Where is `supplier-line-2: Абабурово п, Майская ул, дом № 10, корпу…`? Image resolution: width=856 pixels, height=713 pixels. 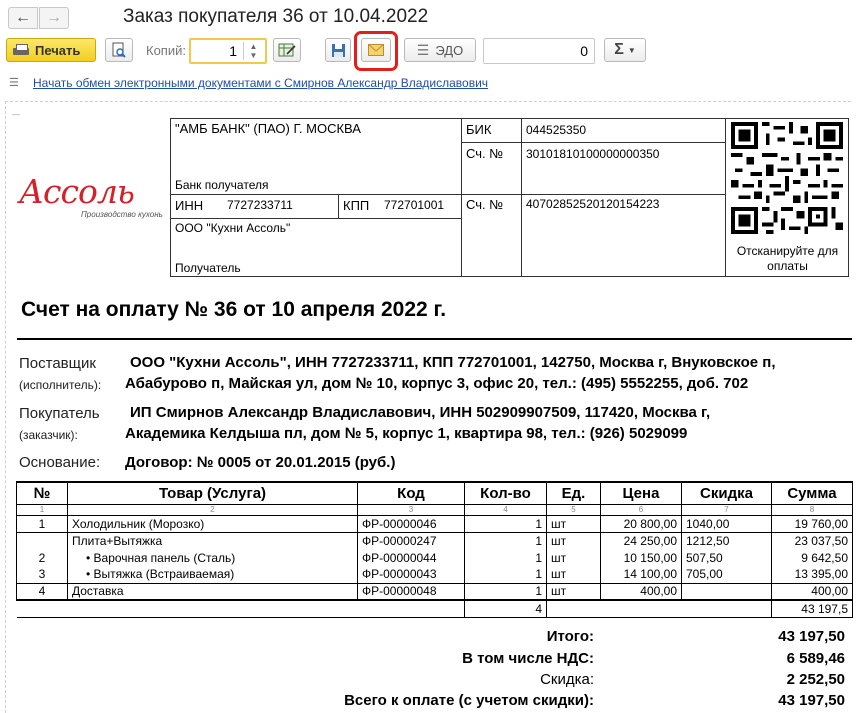 supplier-line-2: Абабурово п, Майская ул, дом № 10, корпу… is located at coordinates (437, 383).